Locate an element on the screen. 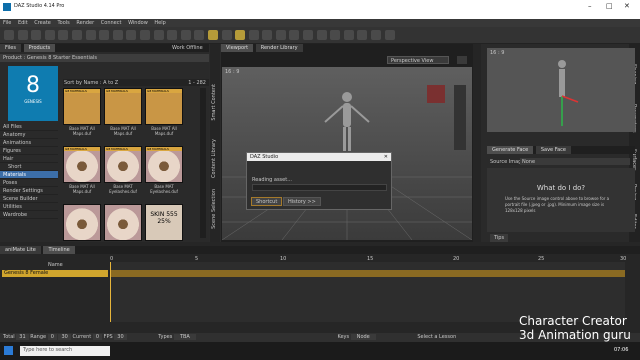 The height and width of the screenshot is (360, 640). camera-dropdown: Perspective View is located at coordinates (418, 60).